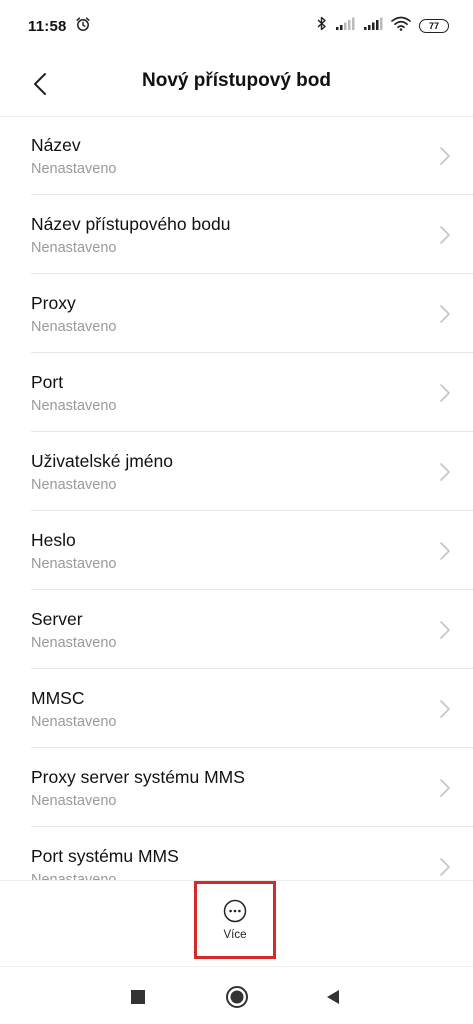  Describe the element at coordinates (236, 853) in the screenshot. I see `list-item-mms-port: Port systému MMS Nenastaveno` at that location.